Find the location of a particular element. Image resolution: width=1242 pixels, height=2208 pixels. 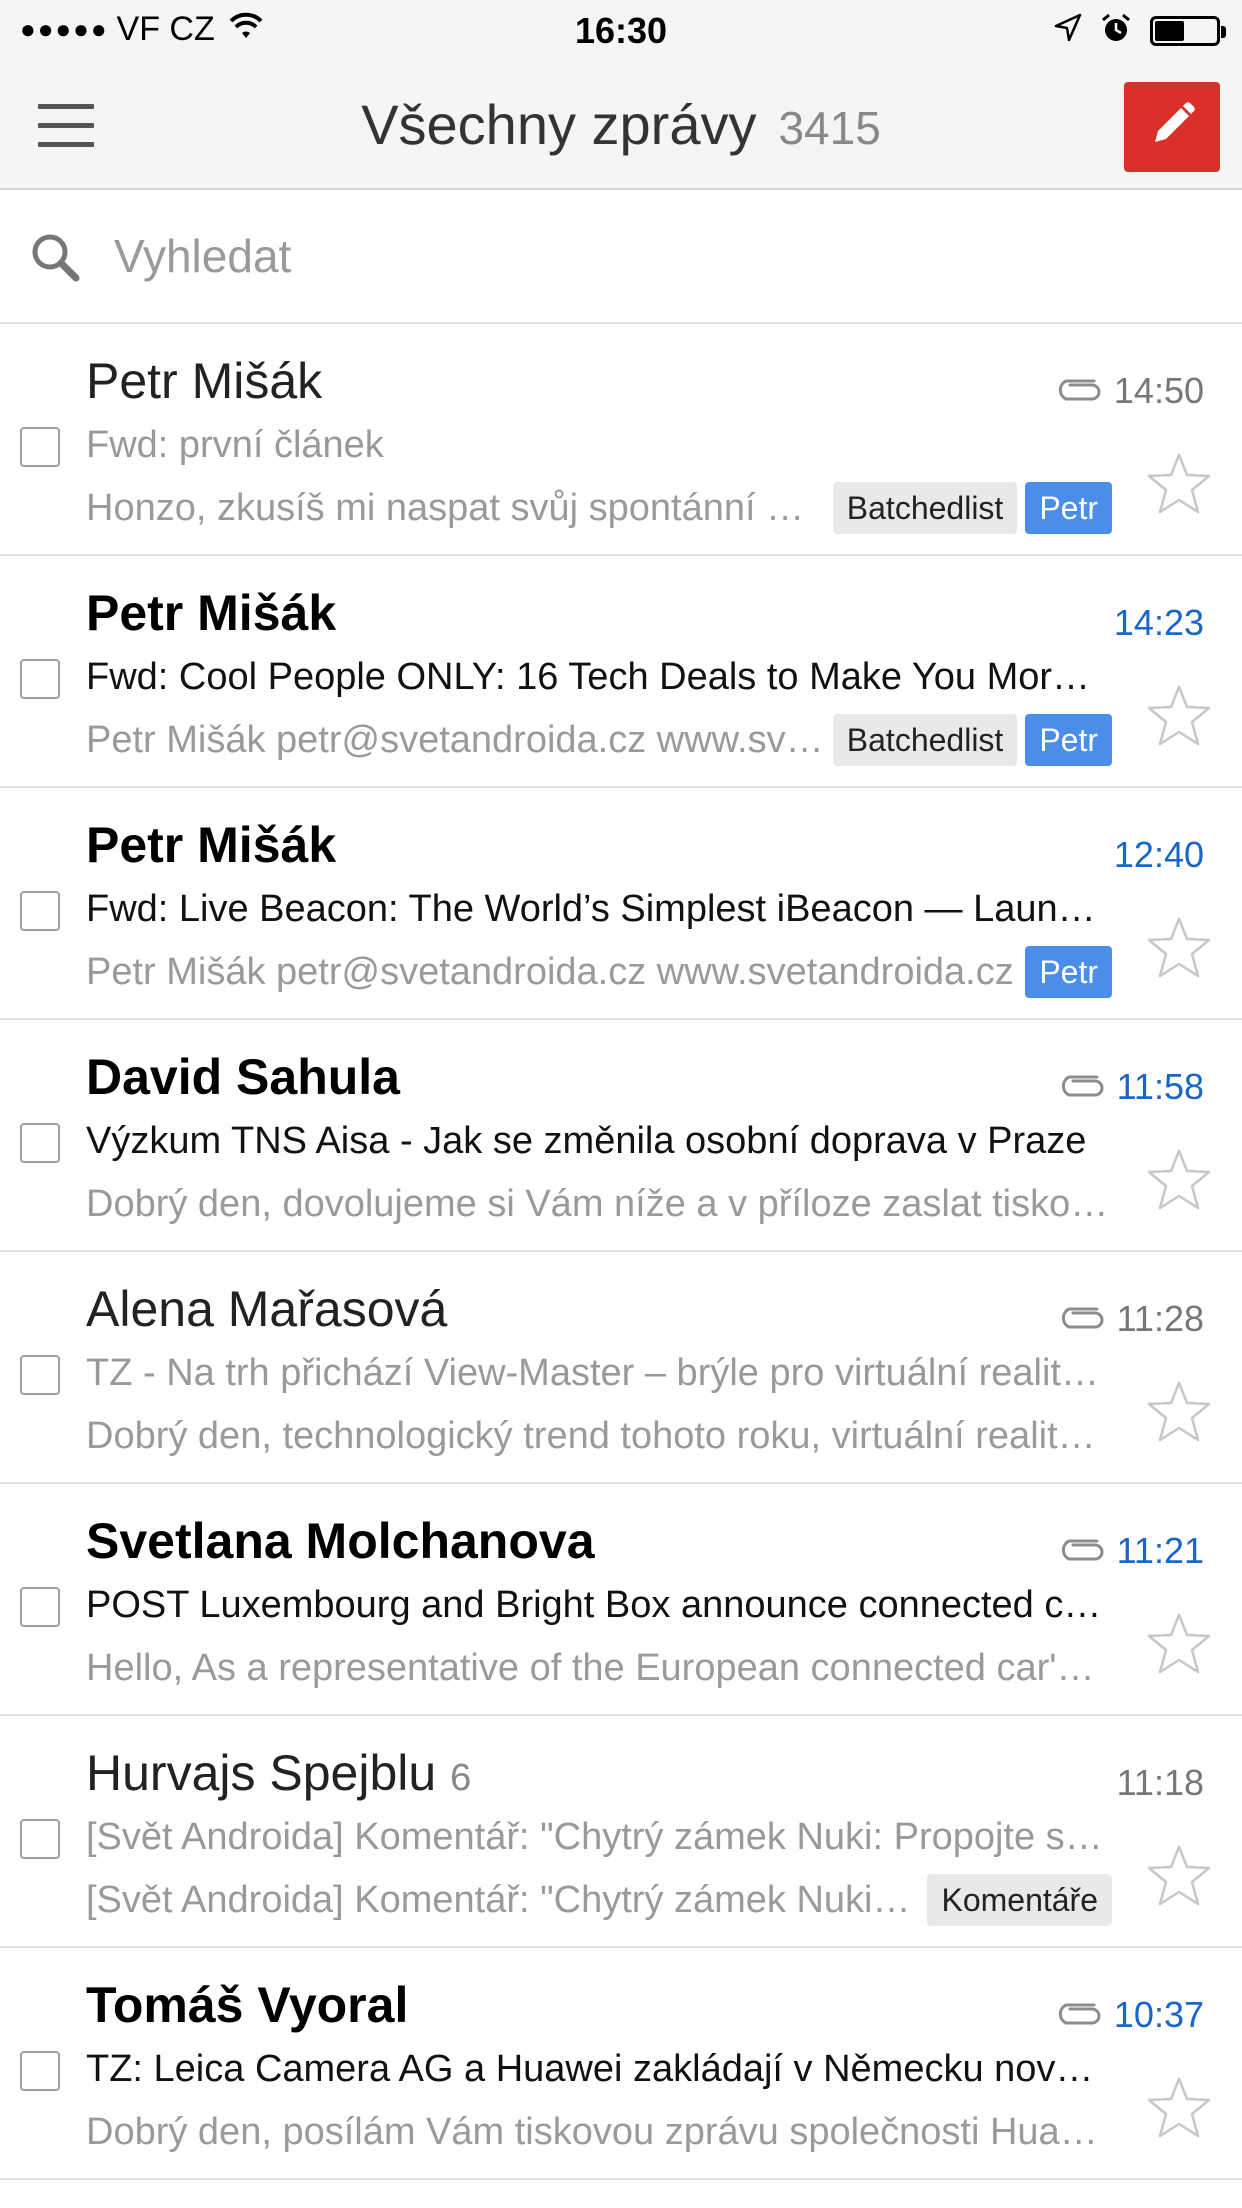

email-time: 12:40 is located at coordinates (1158, 854).